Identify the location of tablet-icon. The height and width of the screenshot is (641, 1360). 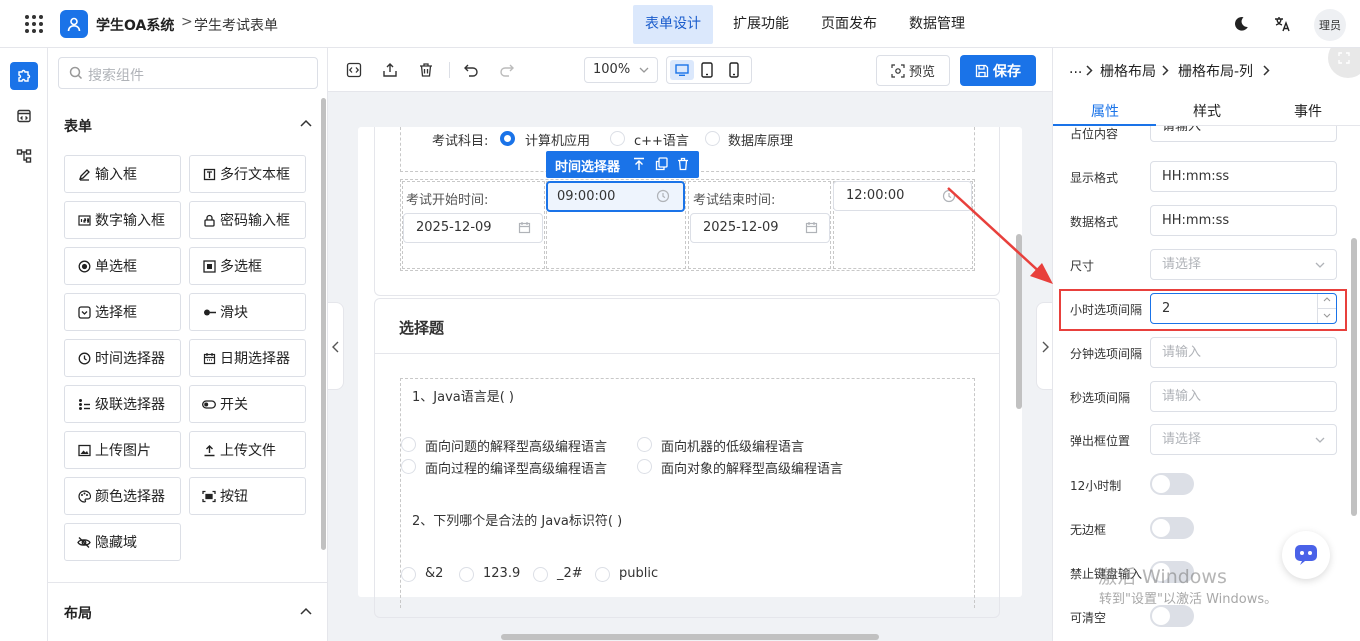
(707, 70).